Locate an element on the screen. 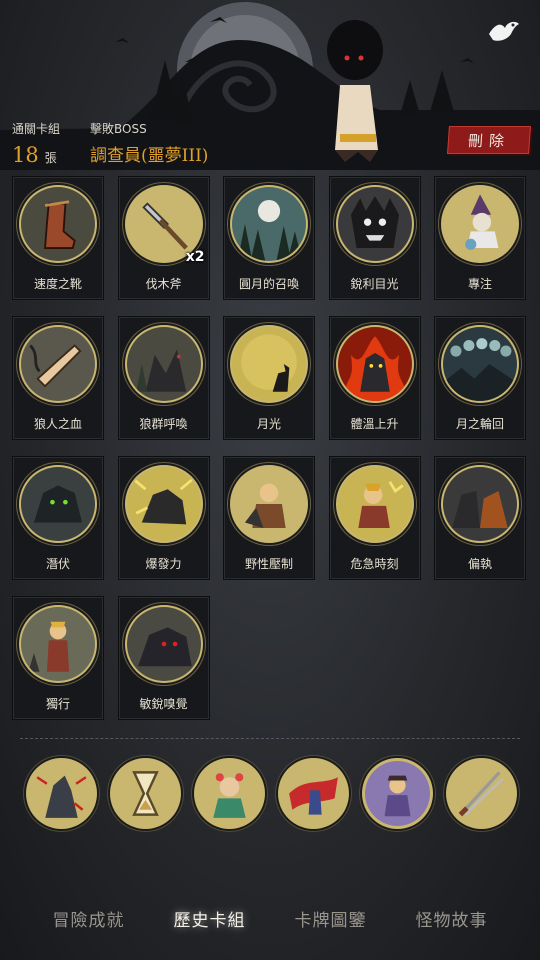  cleared-decks-count: 18 is located at coordinates (25, 155).